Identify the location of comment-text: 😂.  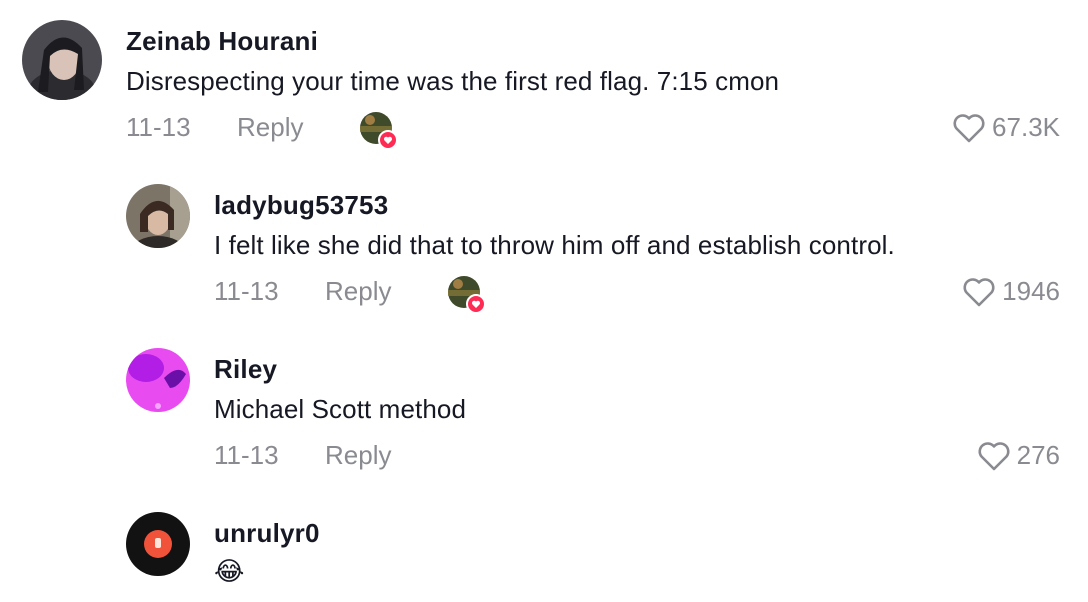
(229, 571).